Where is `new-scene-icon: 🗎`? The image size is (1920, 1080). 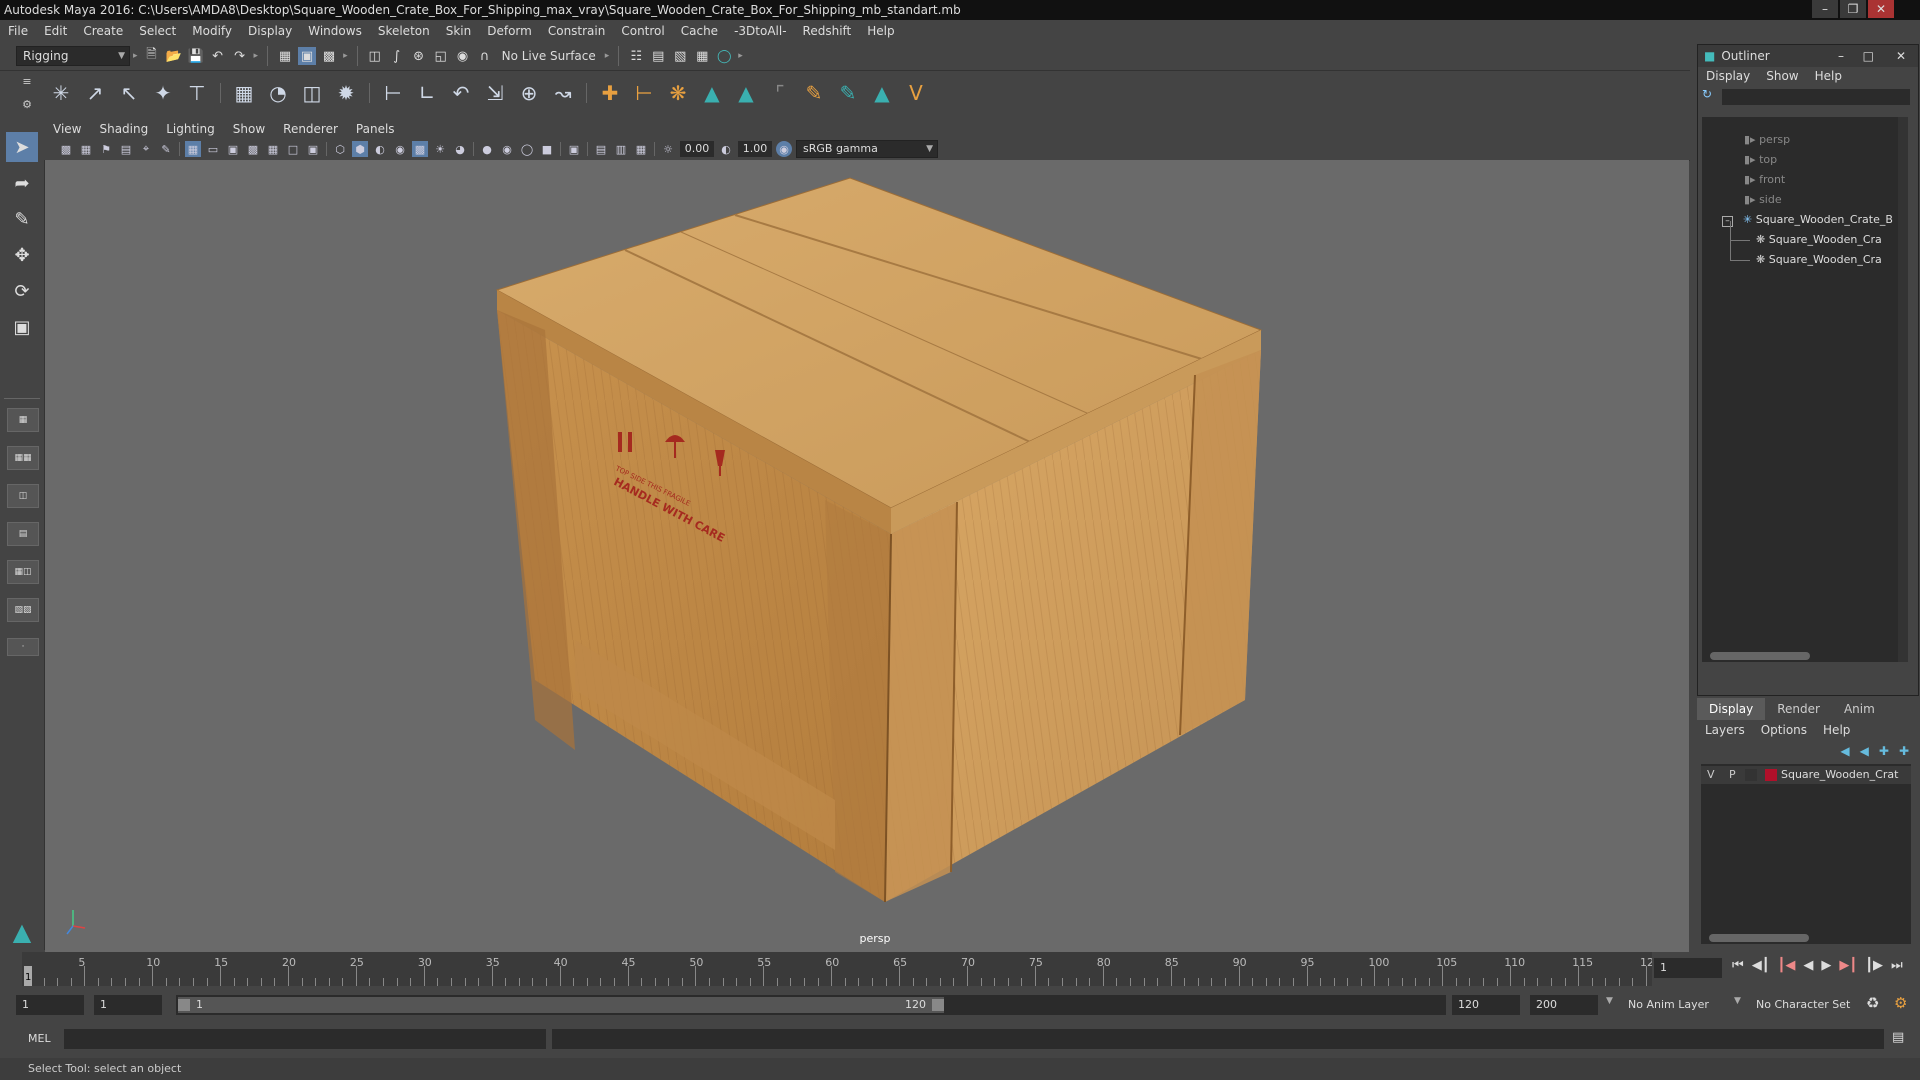
new-scene-icon: 🗎 is located at coordinates (152, 56).